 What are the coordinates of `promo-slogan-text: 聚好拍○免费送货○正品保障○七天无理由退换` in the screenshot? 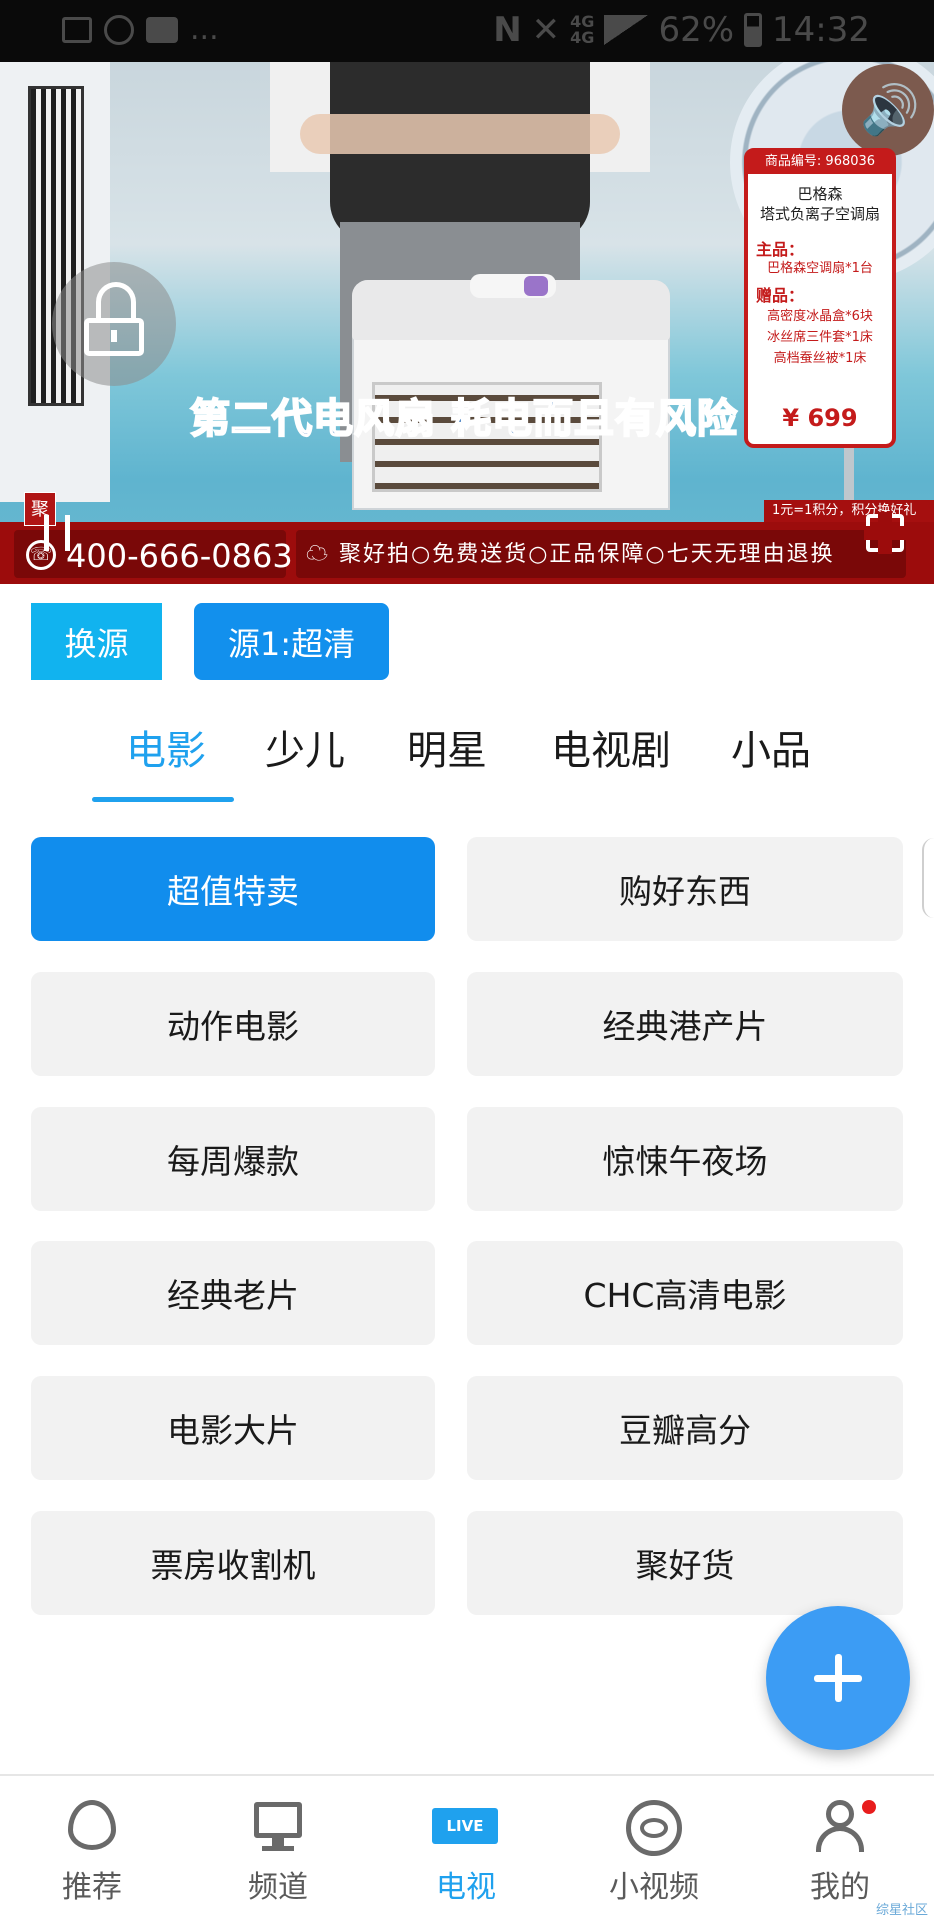 It's located at (587, 554).